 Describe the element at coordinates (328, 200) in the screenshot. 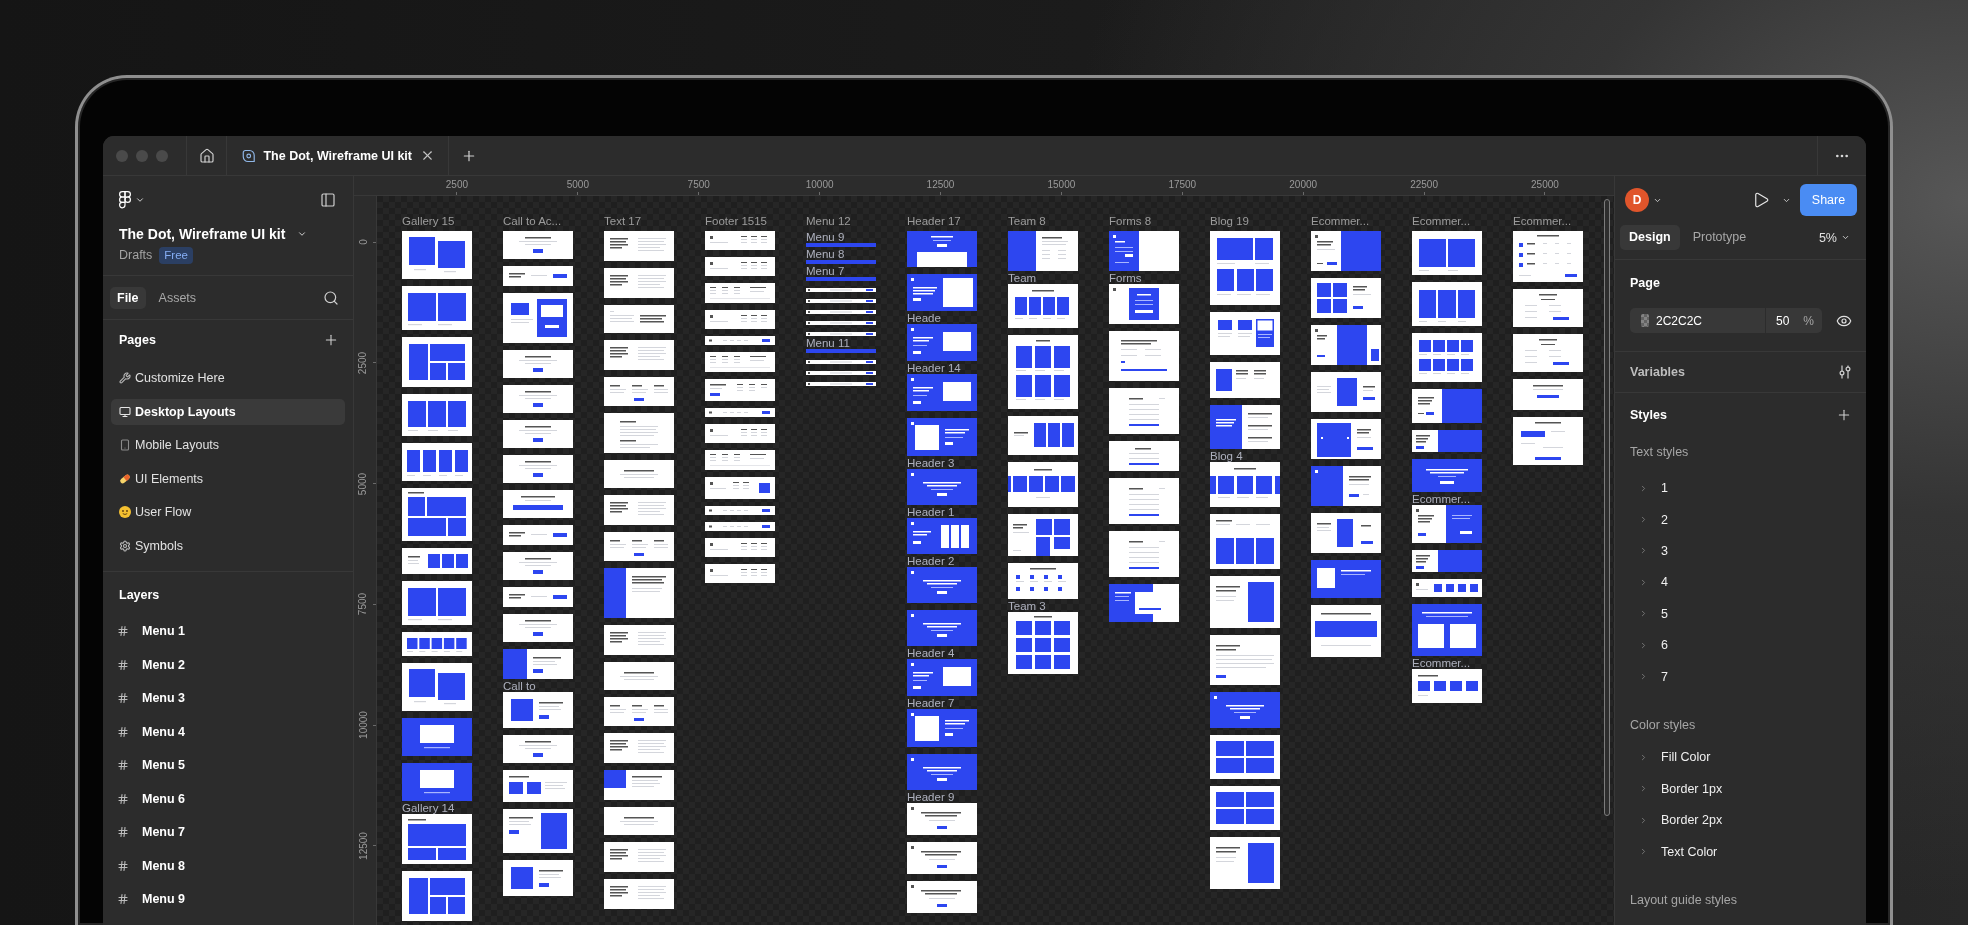

I see `panel-icon` at that location.